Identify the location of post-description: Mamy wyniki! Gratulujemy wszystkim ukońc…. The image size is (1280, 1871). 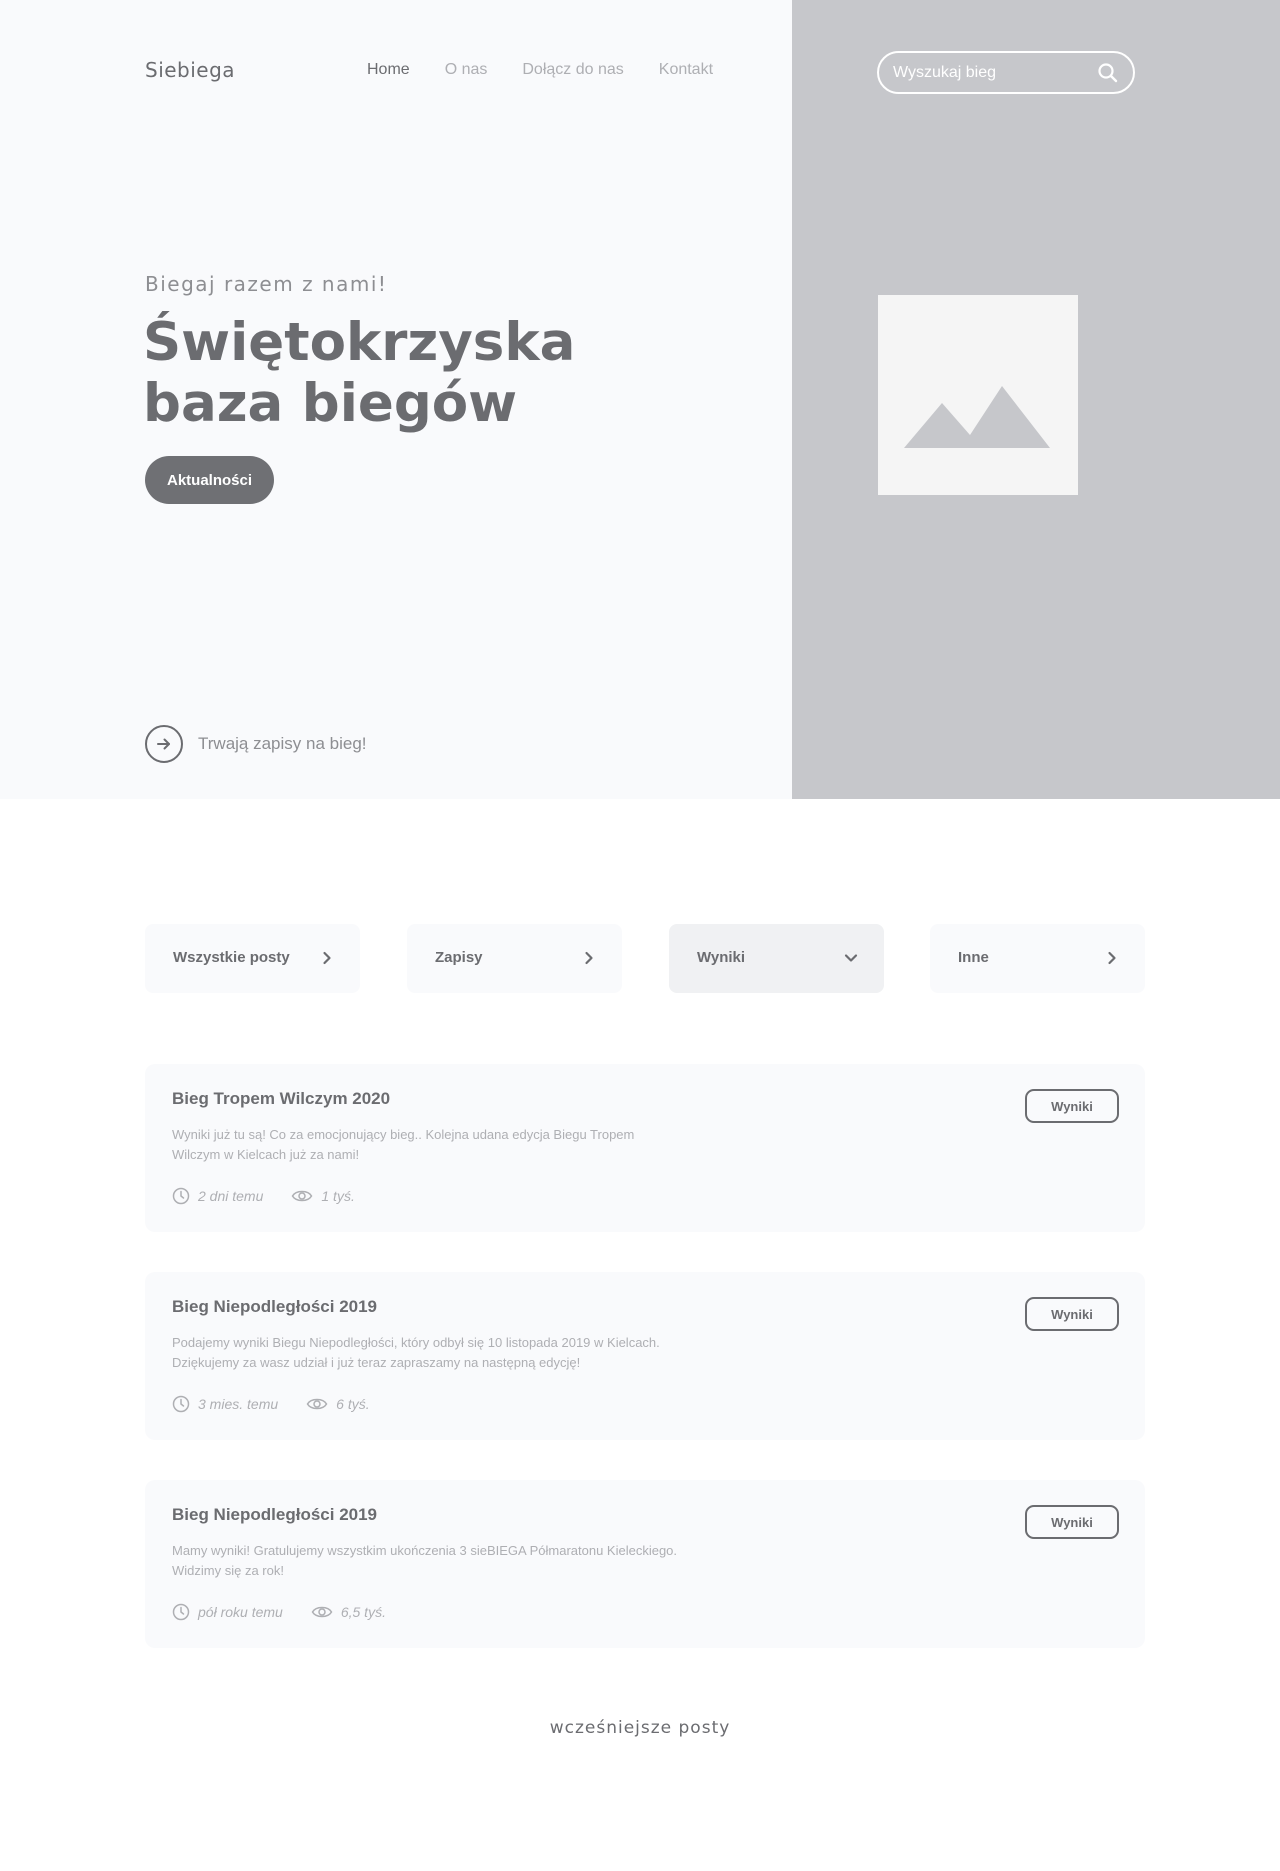
(442, 1561).